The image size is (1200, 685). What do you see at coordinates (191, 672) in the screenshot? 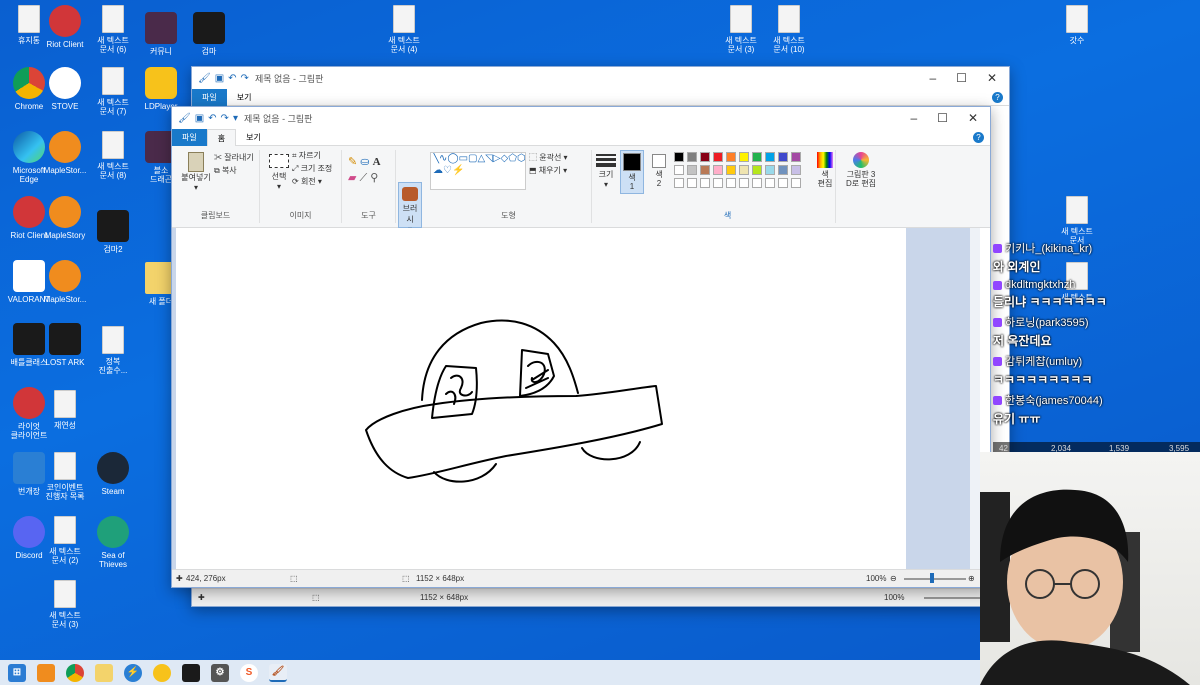
I see `taskbar-game-icon` at bounding box center [191, 672].